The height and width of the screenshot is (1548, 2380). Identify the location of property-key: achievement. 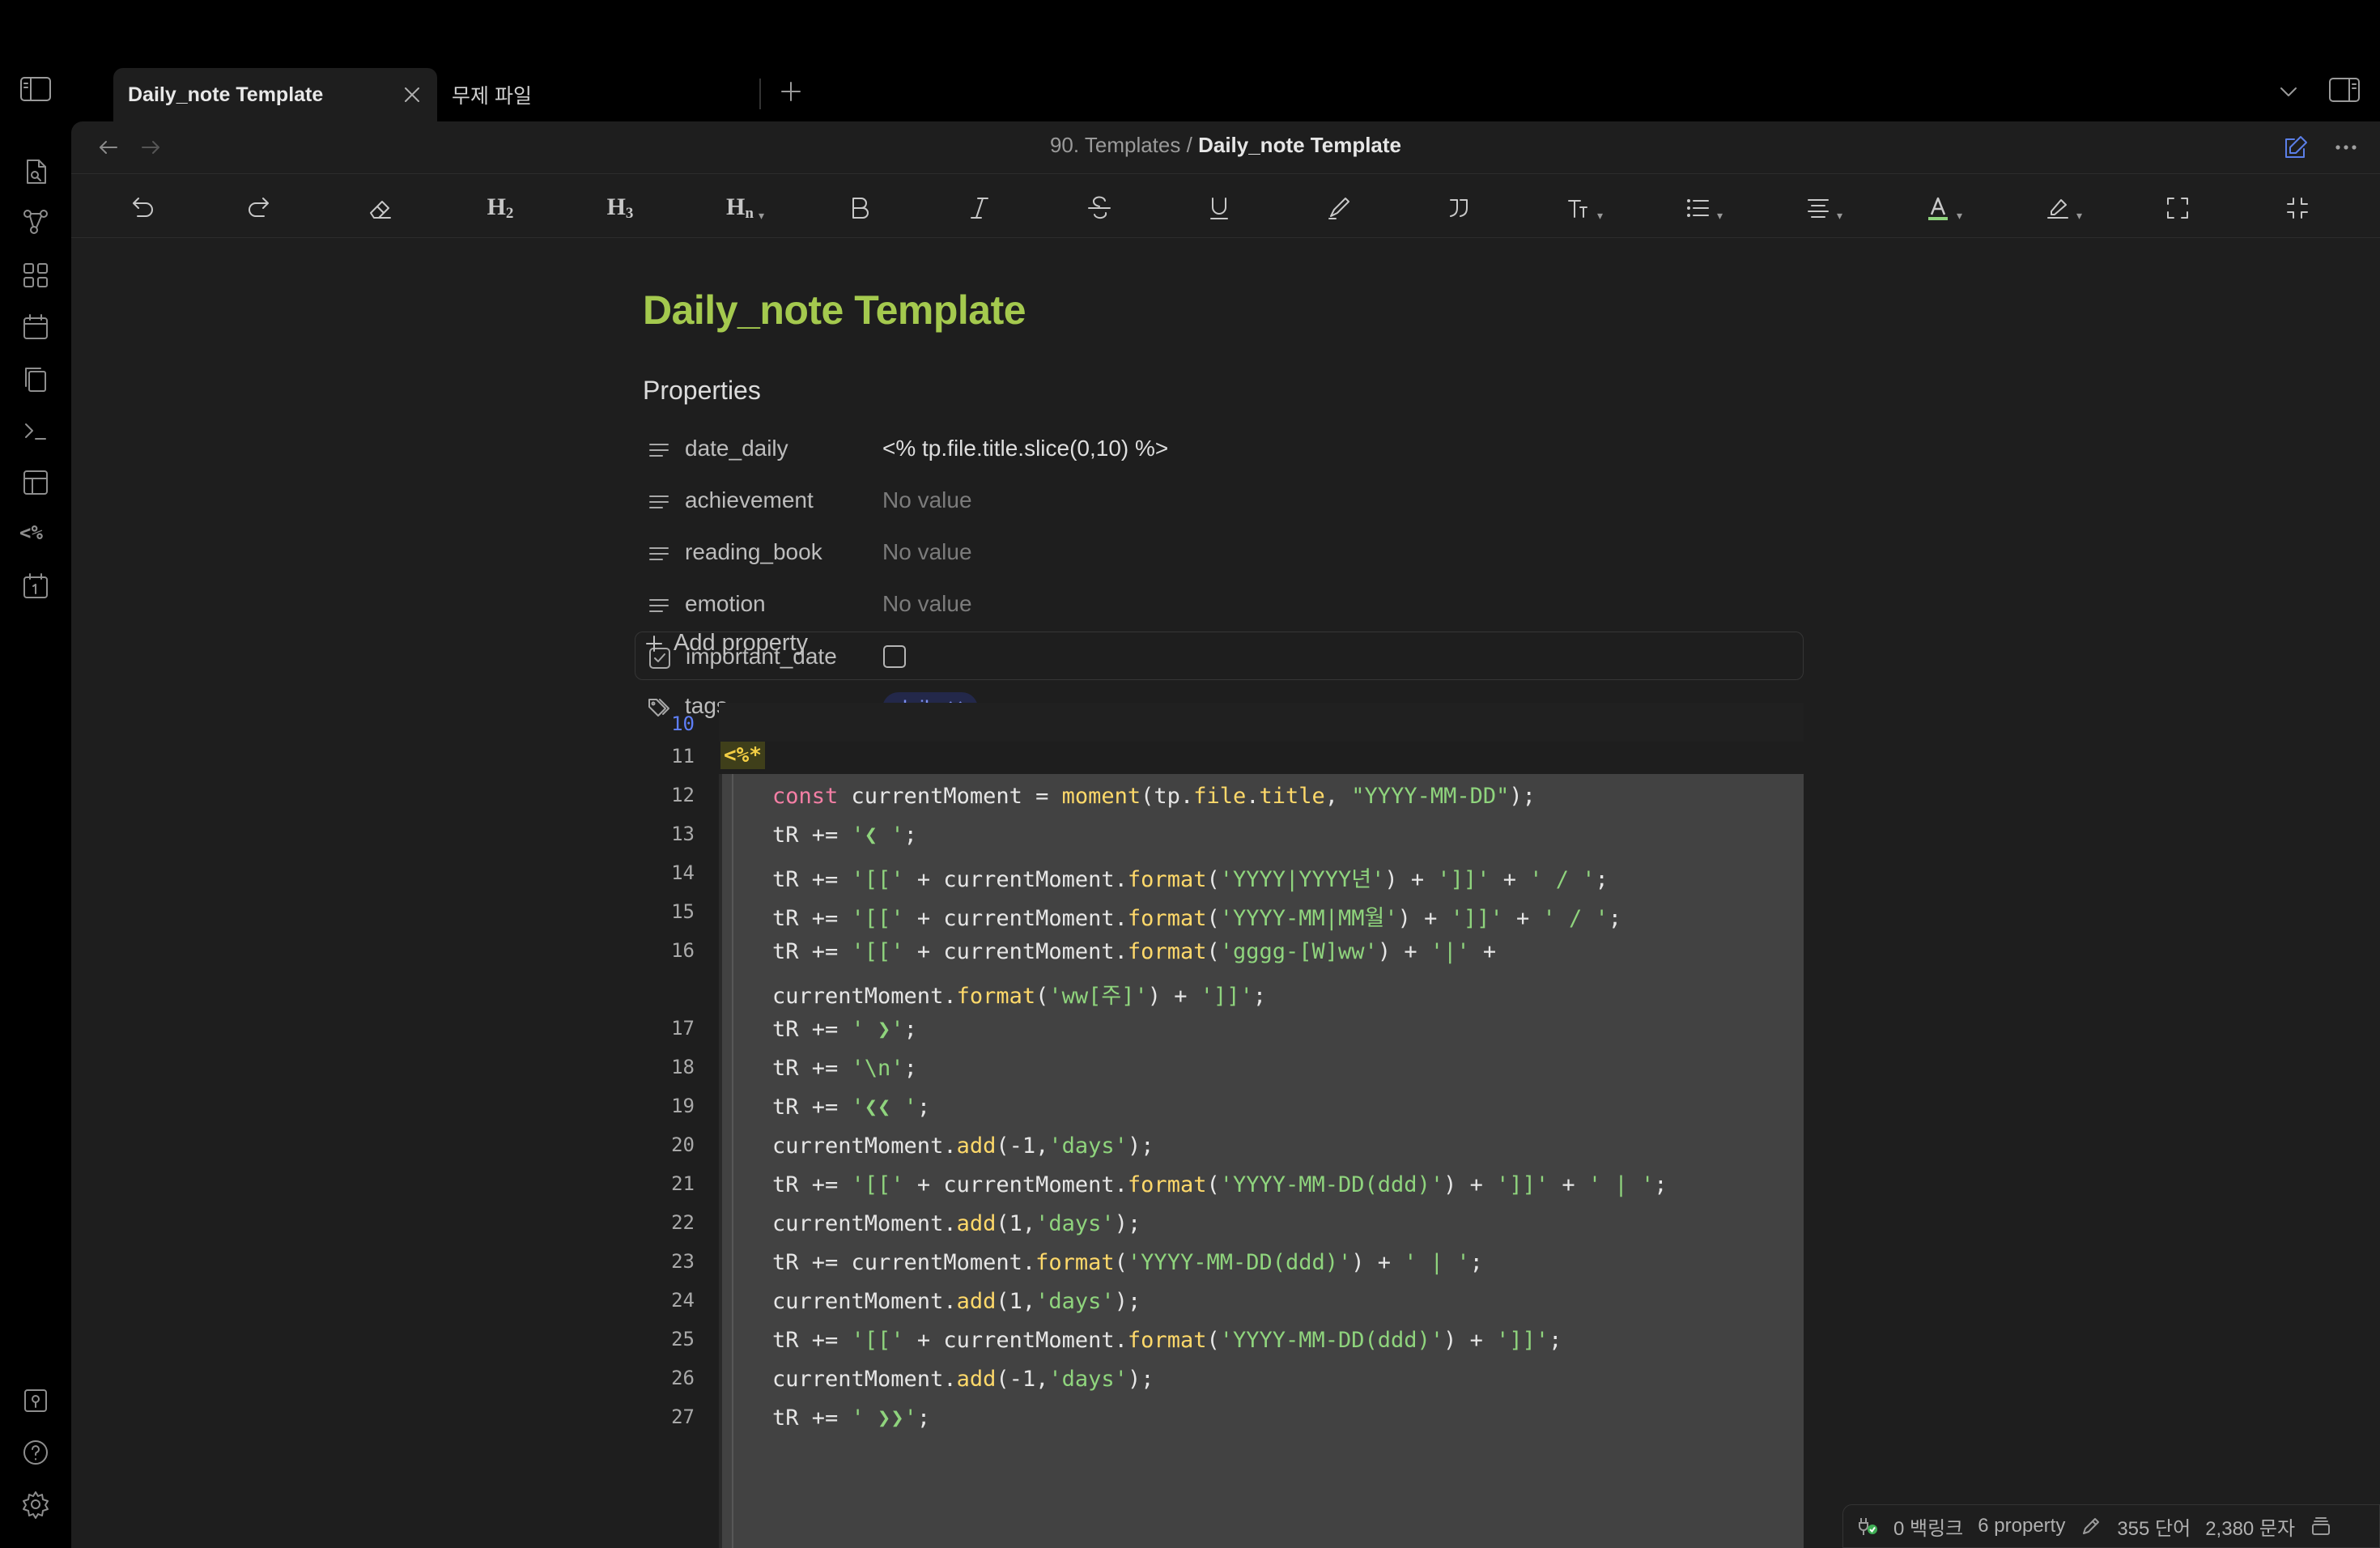
(749, 500).